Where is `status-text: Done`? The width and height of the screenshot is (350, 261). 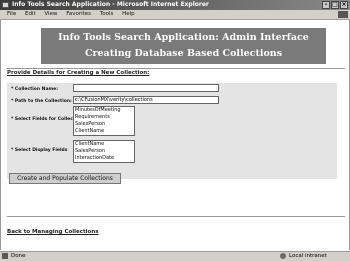
status-text: Done is located at coordinates (18, 256).